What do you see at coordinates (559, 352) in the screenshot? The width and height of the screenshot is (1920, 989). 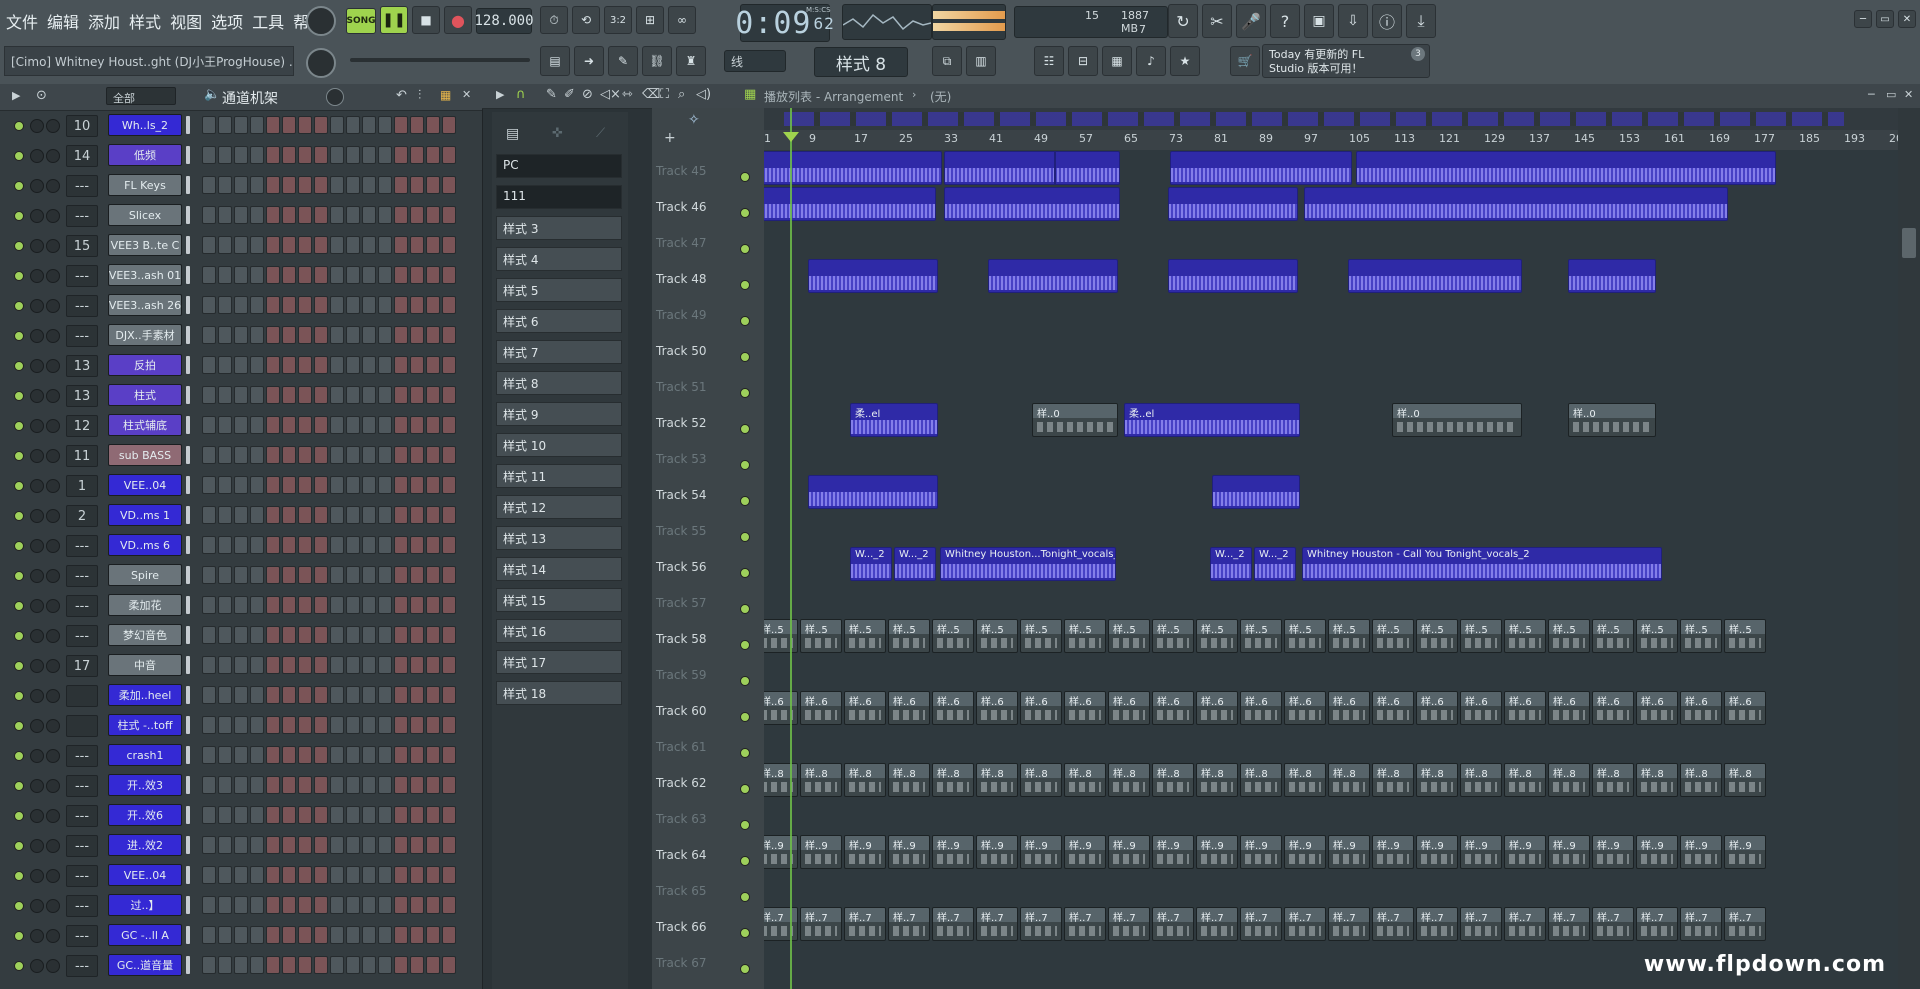 I see `pattern-item: 样式 7` at bounding box center [559, 352].